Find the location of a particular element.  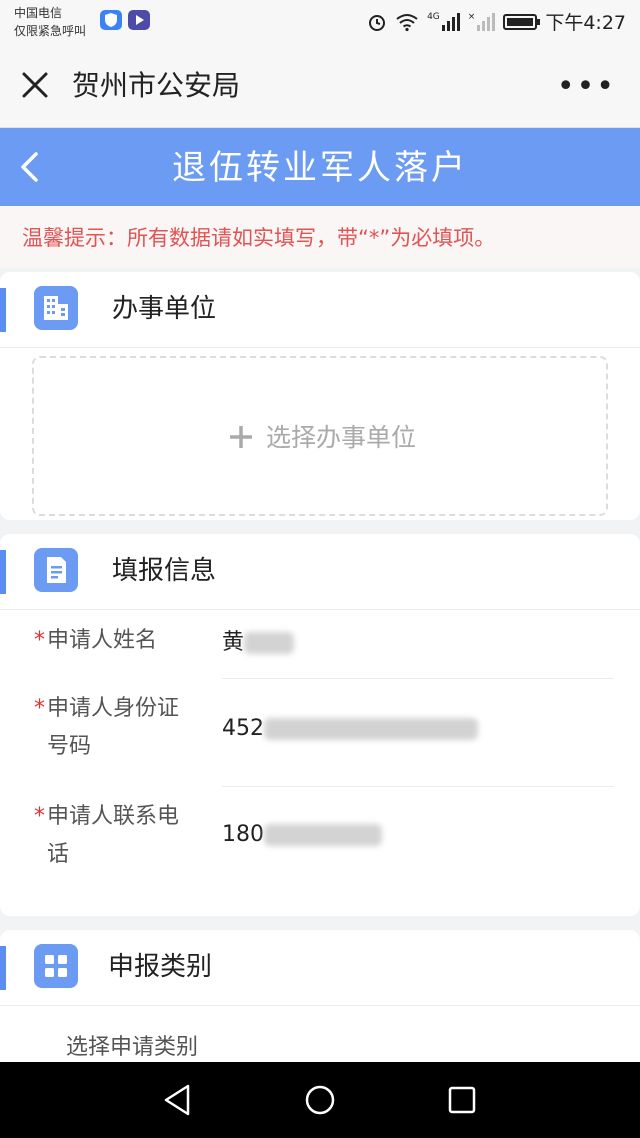

shield-app-icon is located at coordinates (111, 20).